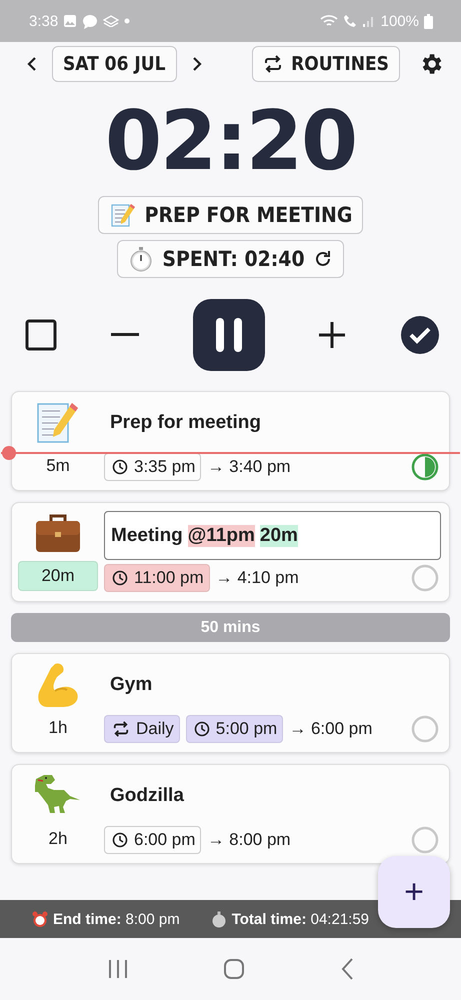 Image resolution: width=461 pixels, height=1000 pixels. Describe the element at coordinates (428, 21) in the screenshot. I see `battery-icon` at that location.